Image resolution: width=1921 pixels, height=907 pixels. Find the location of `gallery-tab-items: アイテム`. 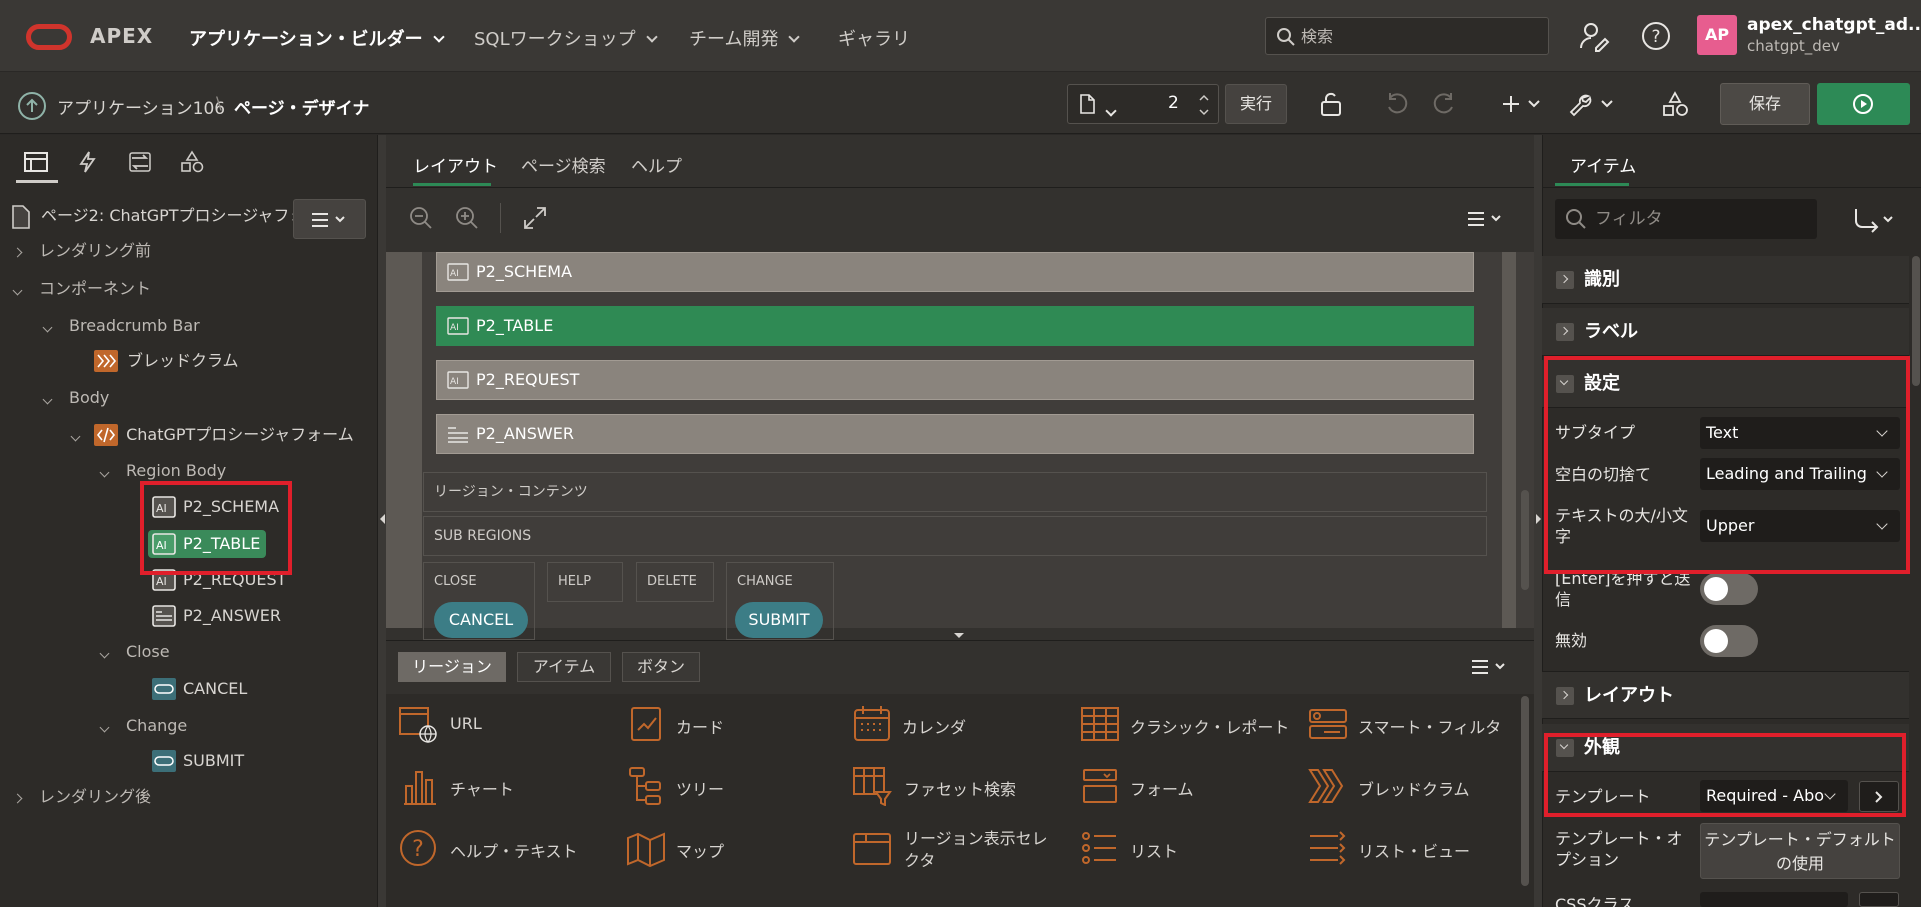

gallery-tab-items: アイテム is located at coordinates (564, 667).